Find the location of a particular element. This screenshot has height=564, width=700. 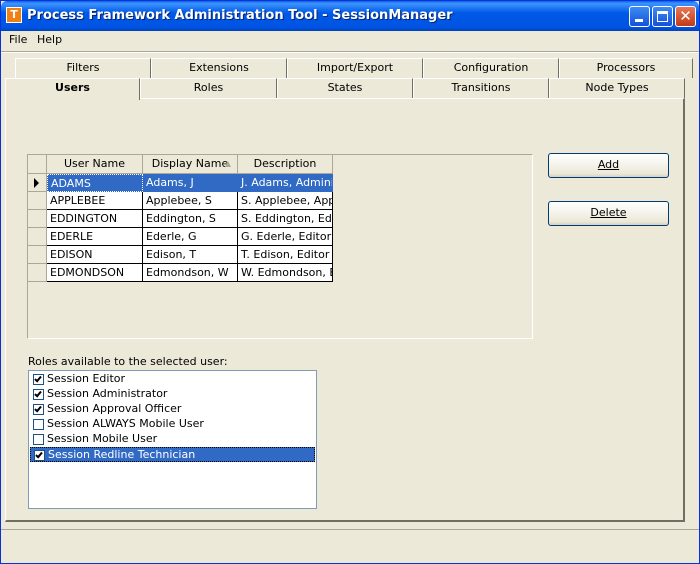

grid-corner is located at coordinates (37, 164).